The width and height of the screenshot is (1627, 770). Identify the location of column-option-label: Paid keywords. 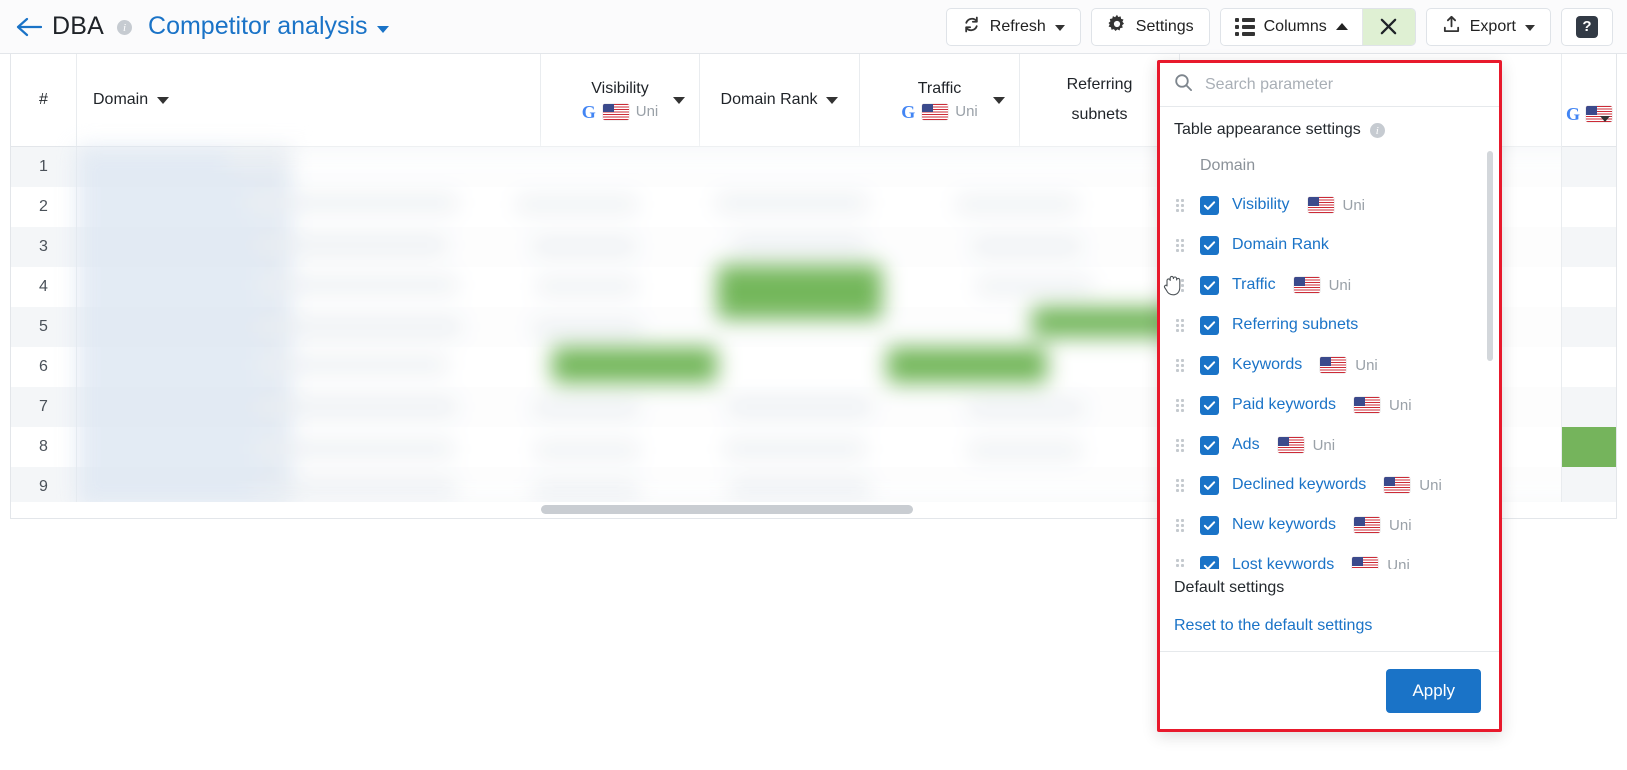
(1284, 405).